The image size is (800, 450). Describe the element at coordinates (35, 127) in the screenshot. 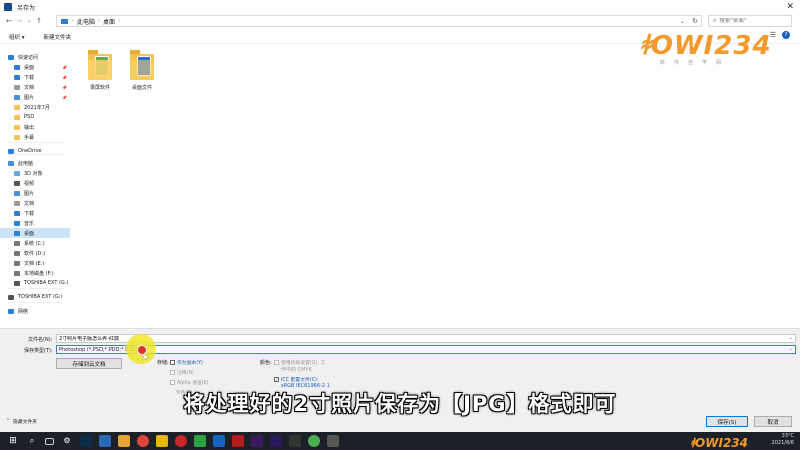

I see `sidebar-item: 输出` at that location.